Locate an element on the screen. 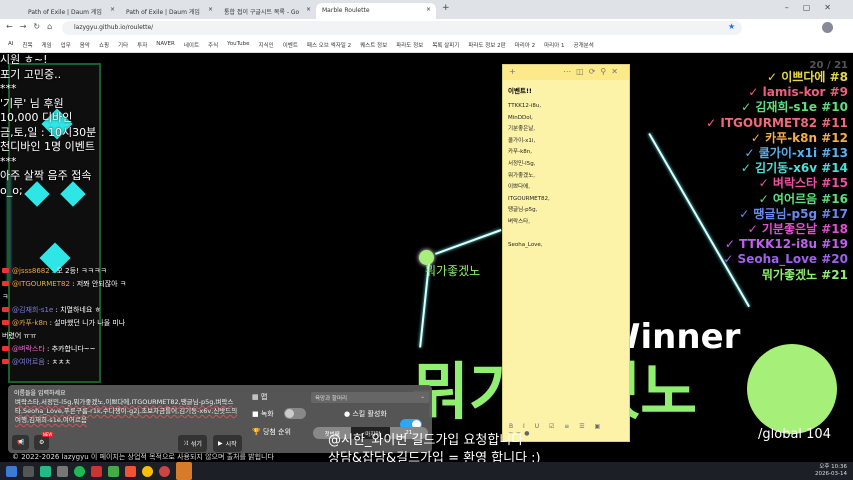  track-wall is located at coordinates (468, 242).